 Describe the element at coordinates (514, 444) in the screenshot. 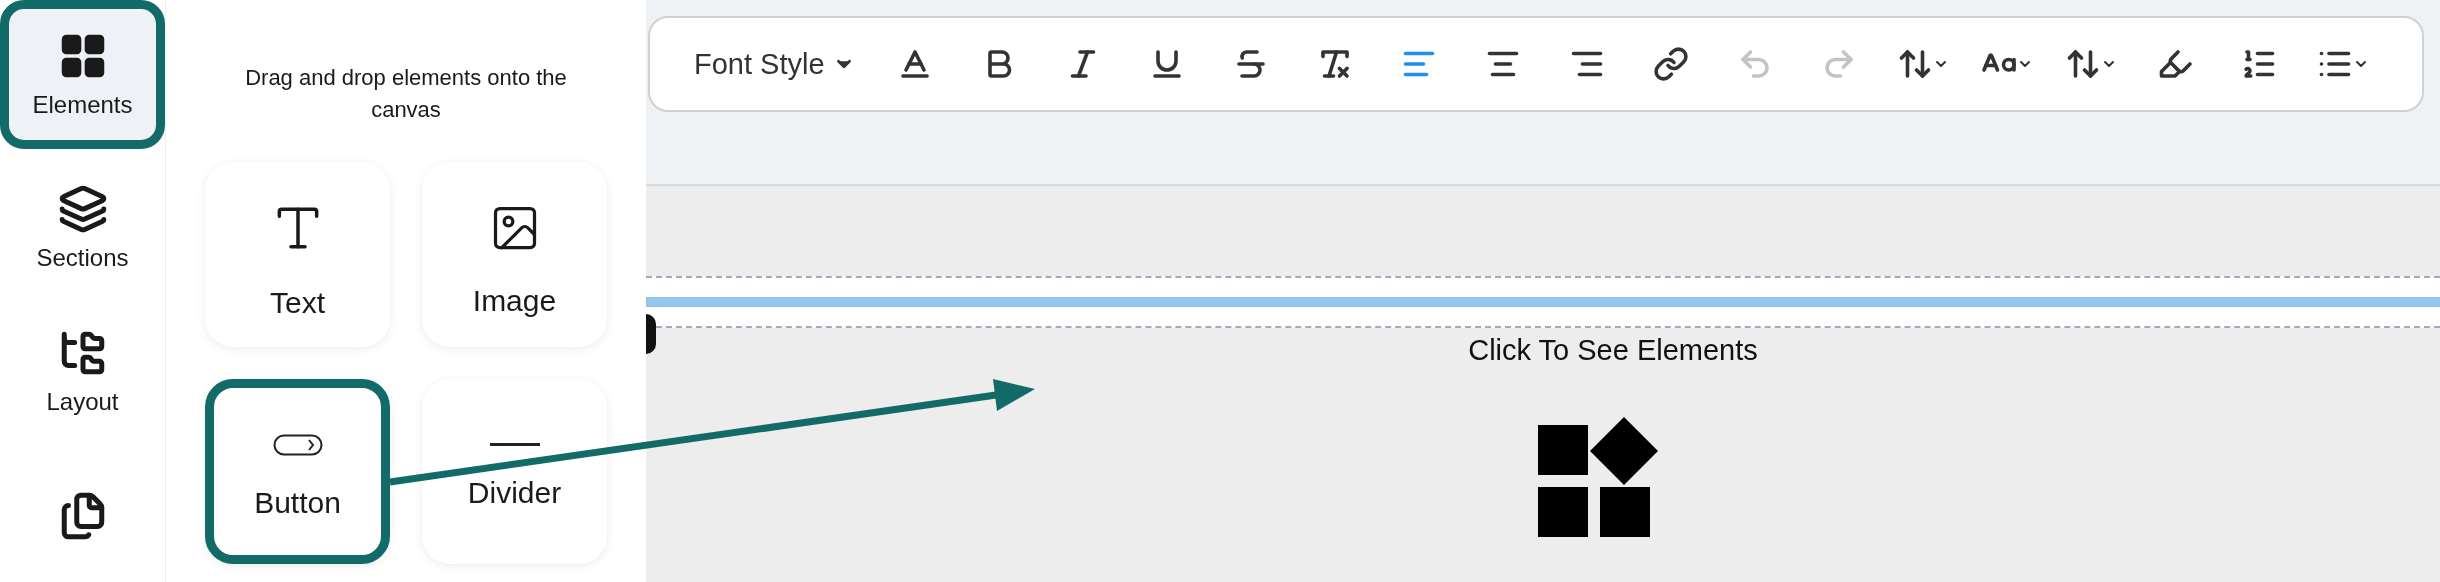

I see `divider-line-icon` at that location.